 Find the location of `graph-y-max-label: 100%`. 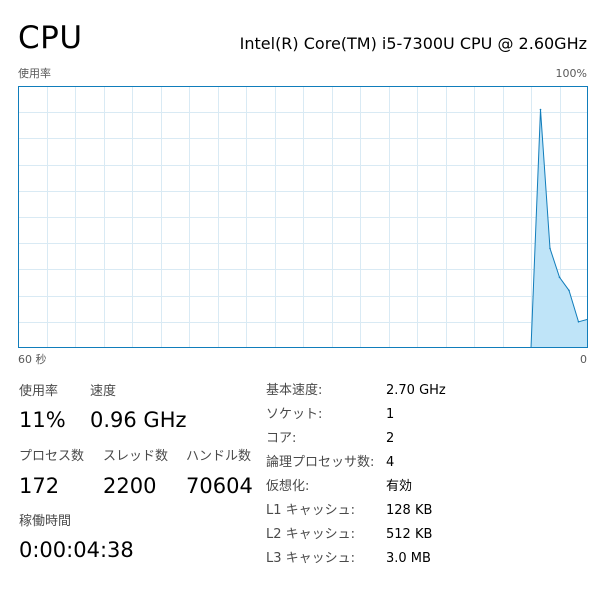

graph-y-max-label: 100% is located at coordinates (571, 73).